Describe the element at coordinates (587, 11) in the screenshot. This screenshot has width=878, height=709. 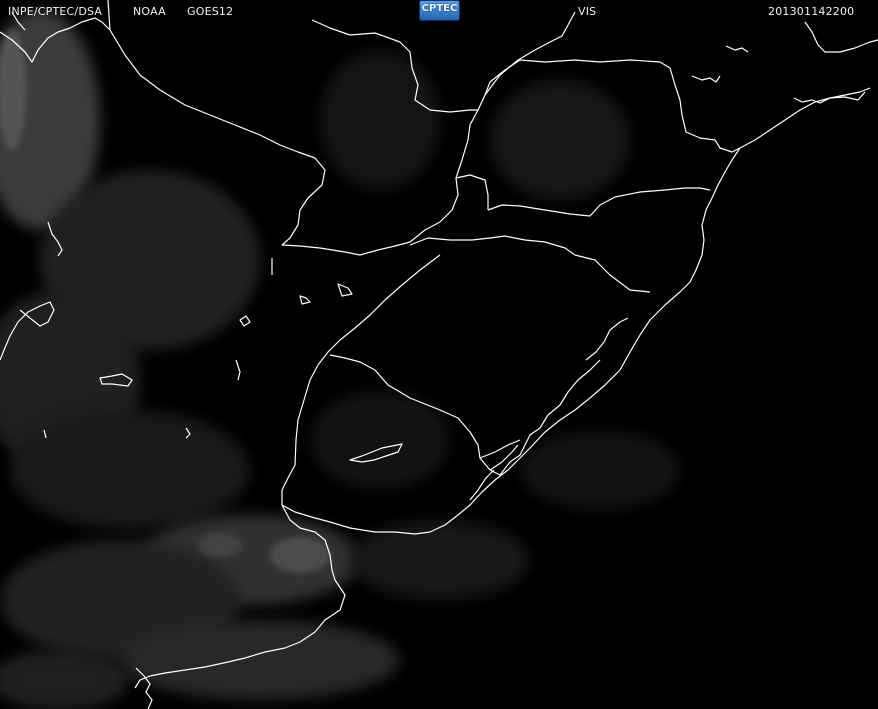
I see `channel-label: VIS` at that location.